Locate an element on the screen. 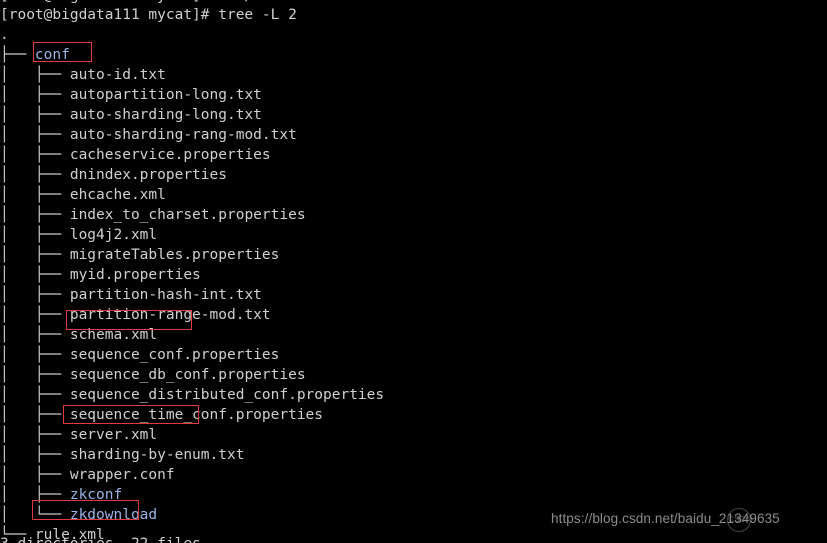  tree-line: │ ├── auto-sharding-rang-mod.txt is located at coordinates (148, 135).